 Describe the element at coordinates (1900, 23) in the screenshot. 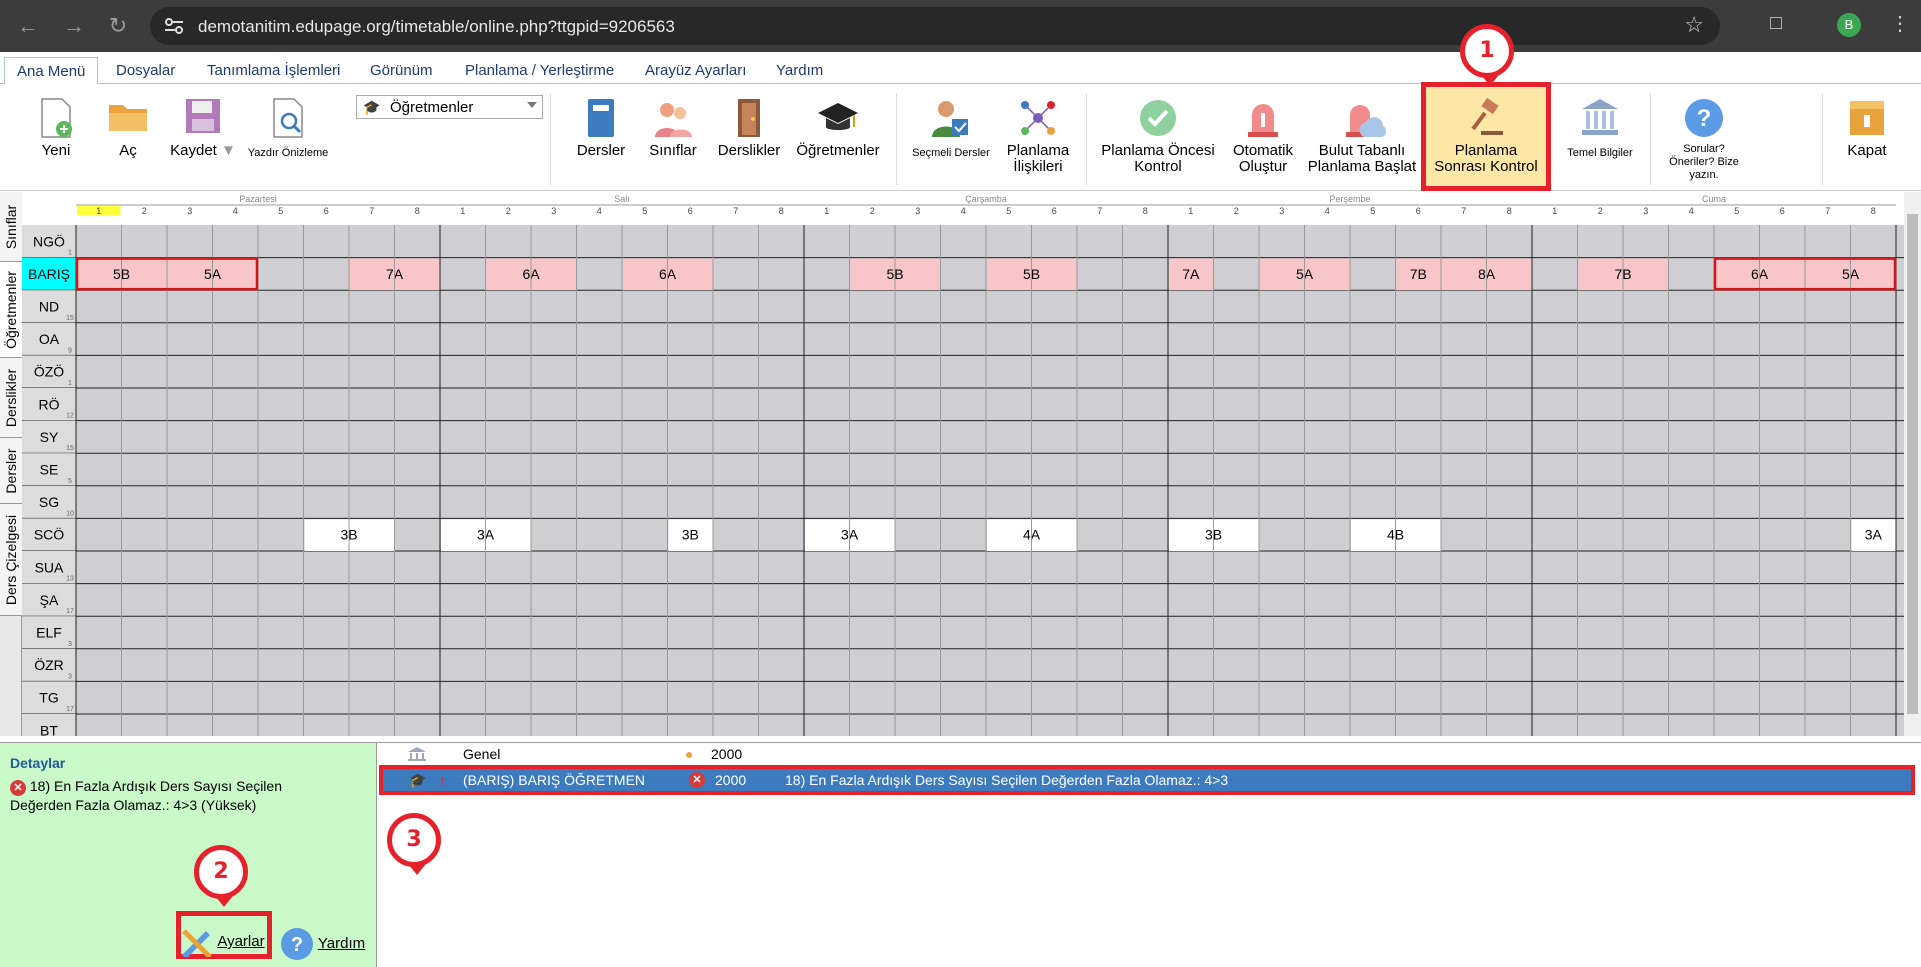

I see `browser-menu-icon: ⋮` at that location.